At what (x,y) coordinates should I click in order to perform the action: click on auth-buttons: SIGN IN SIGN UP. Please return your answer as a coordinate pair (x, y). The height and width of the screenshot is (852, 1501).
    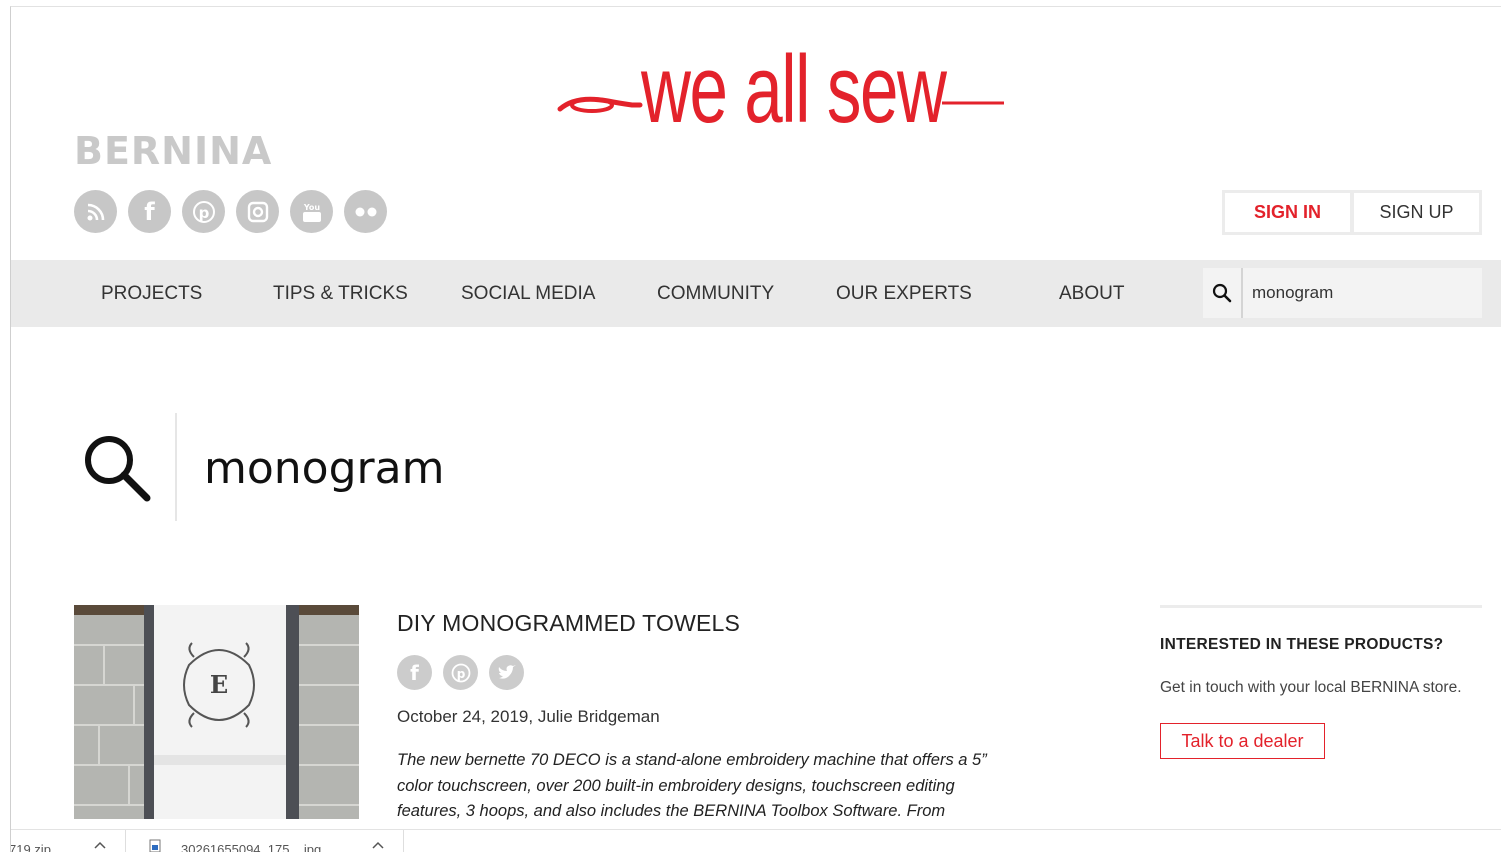
    Looking at the image, I should click on (1352, 212).